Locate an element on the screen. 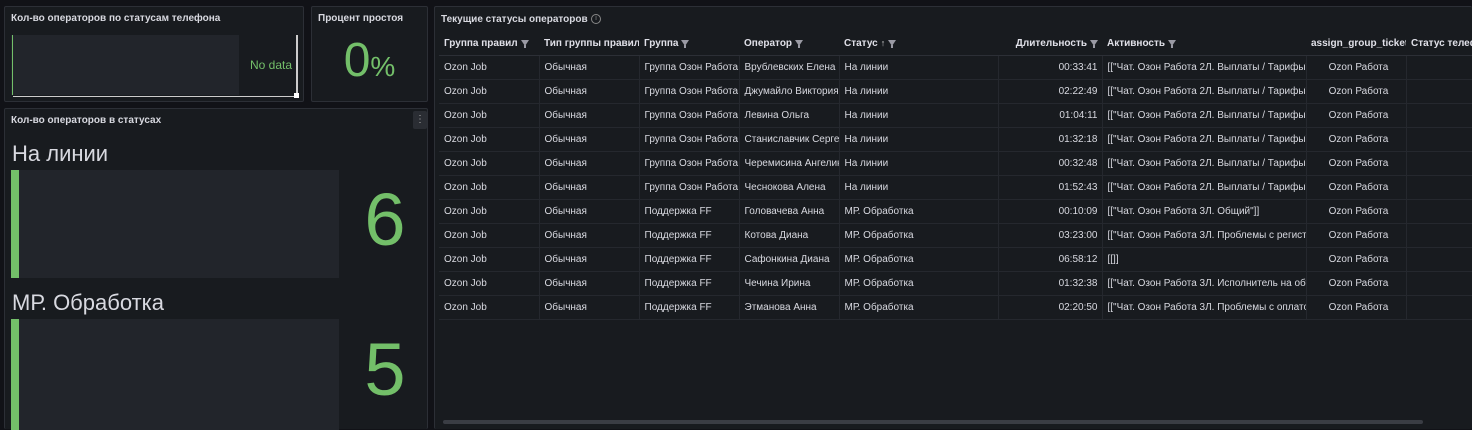 The height and width of the screenshot is (430, 1472). resize-handle is located at coordinates (296, 95).